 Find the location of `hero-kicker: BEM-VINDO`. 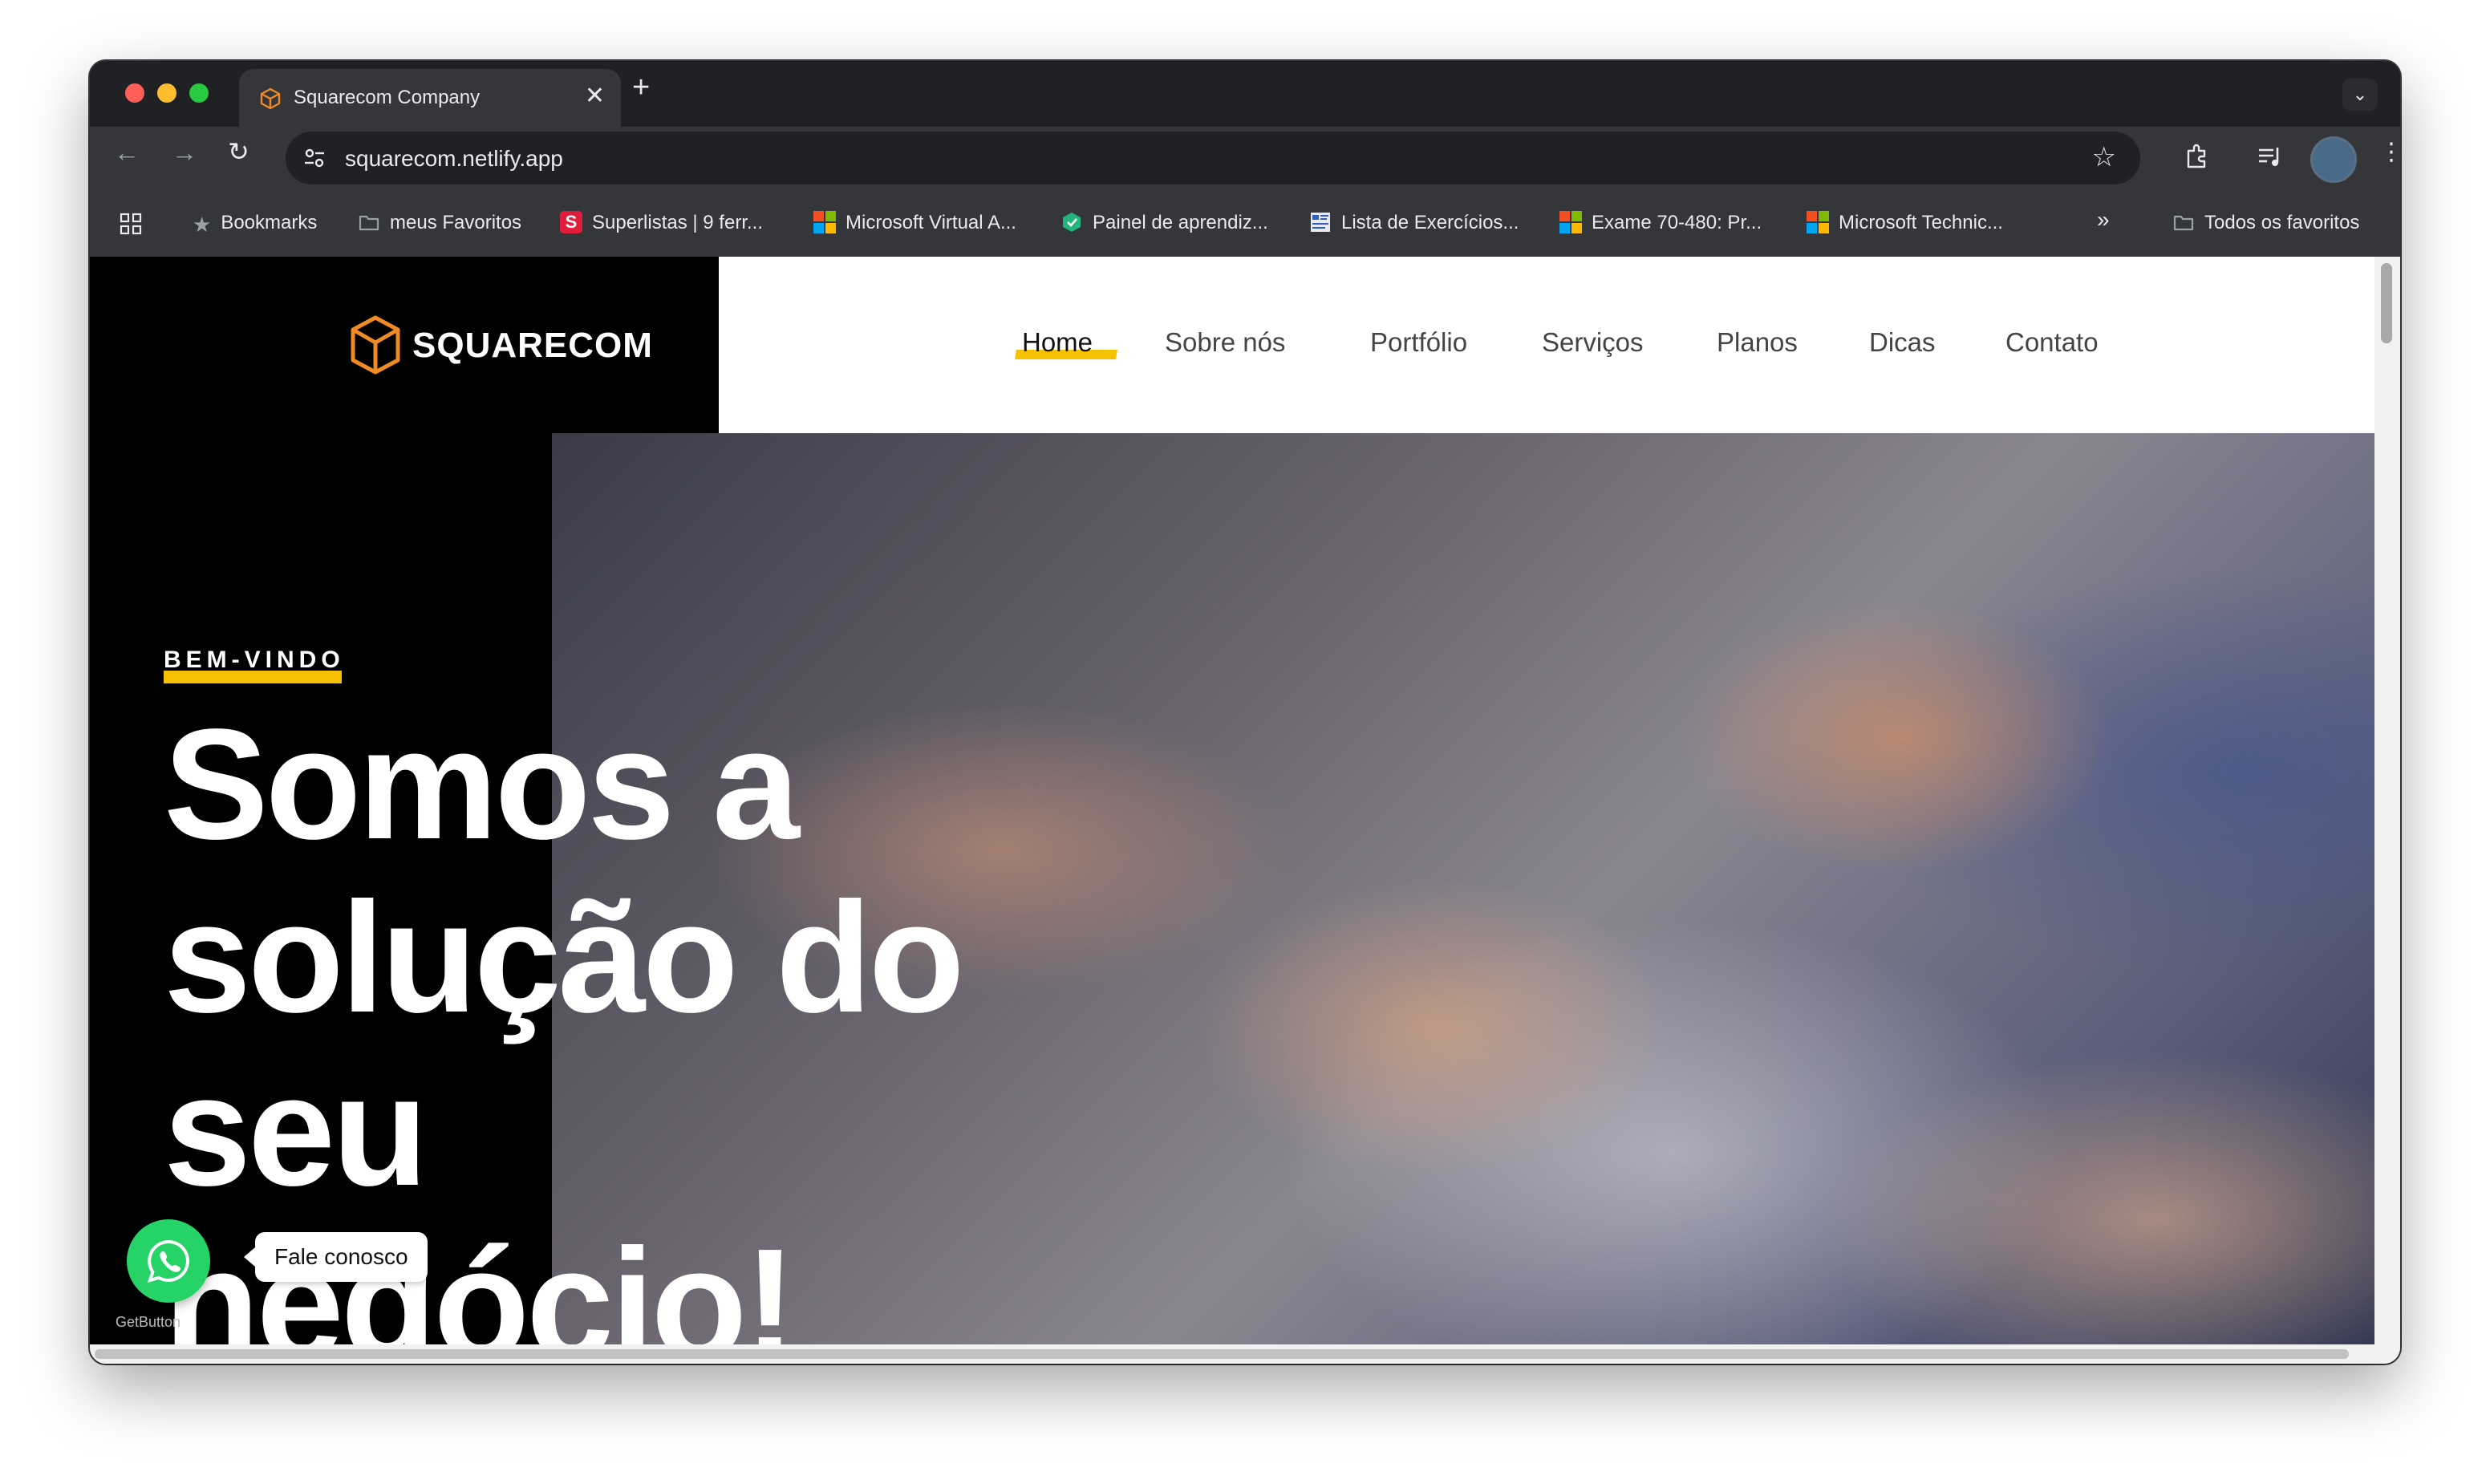

hero-kicker: BEM-VINDO is located at coordinates (254, 660).